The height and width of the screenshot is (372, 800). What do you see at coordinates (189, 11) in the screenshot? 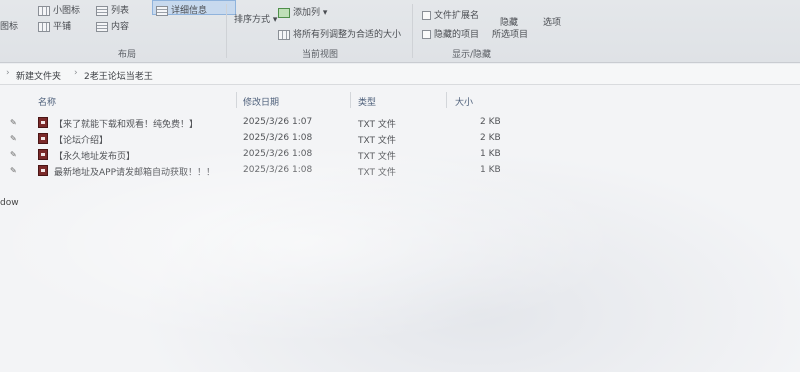
I see `details-label: 详细信息` at bounding box center [189, 11].